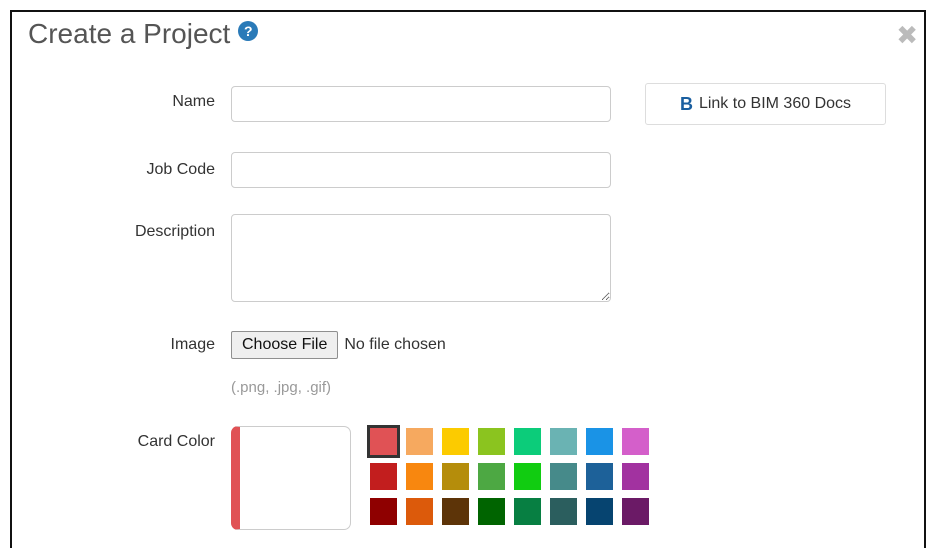  What do you see at coordinates (174, 231) in the screenshot?
I see `description-label: Description` at bounding box center [174, 231].